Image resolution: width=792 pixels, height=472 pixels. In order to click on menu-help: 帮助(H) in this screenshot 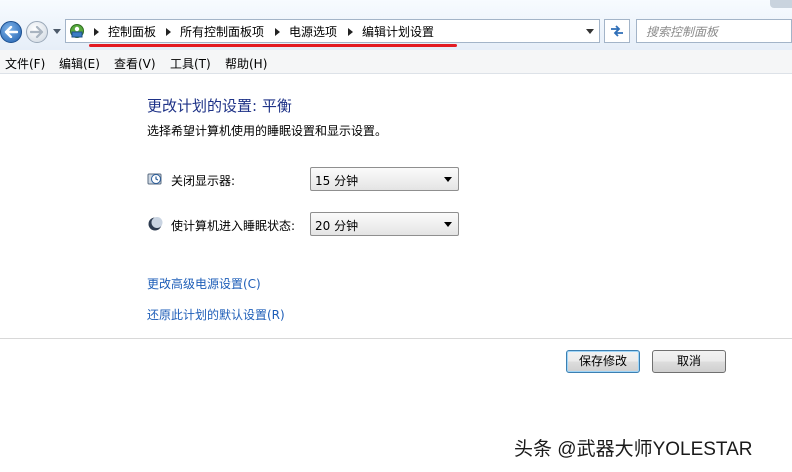, I will do `click(246, 63)`.